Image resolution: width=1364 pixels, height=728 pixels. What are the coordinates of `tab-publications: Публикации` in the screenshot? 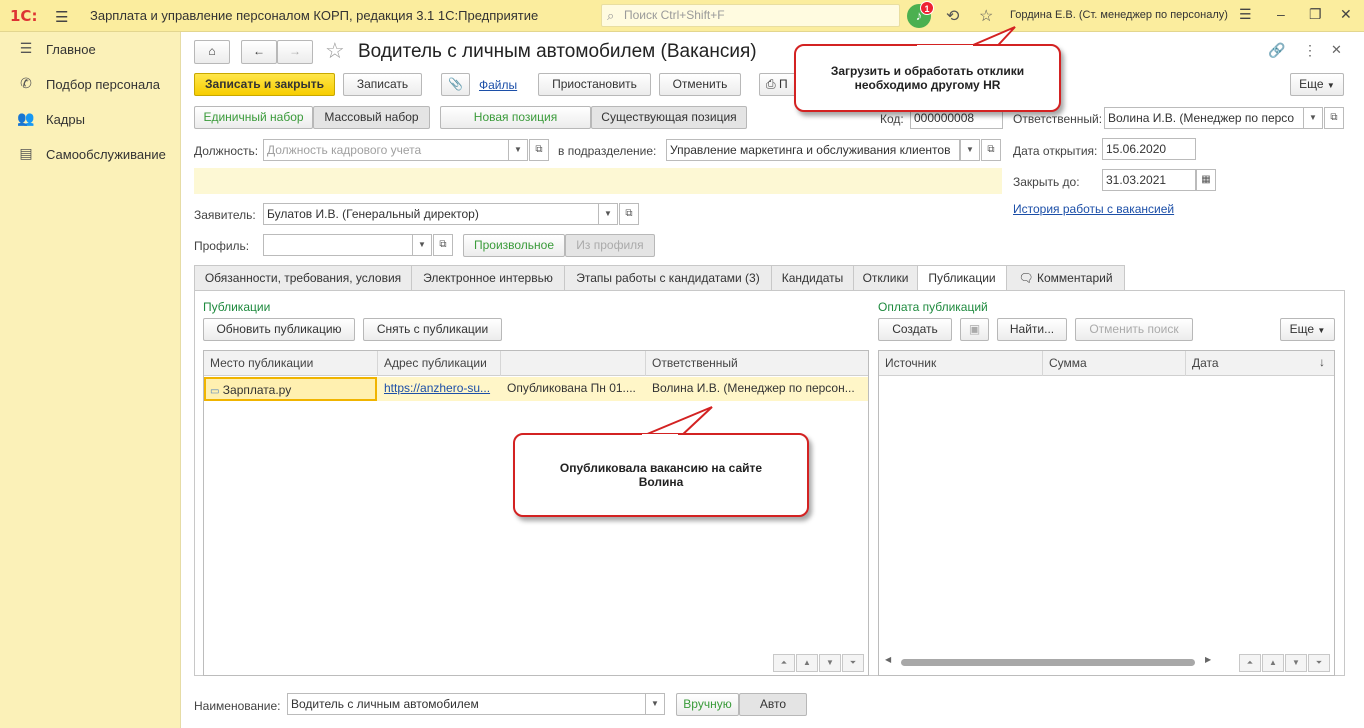 It's located at (962, 278).